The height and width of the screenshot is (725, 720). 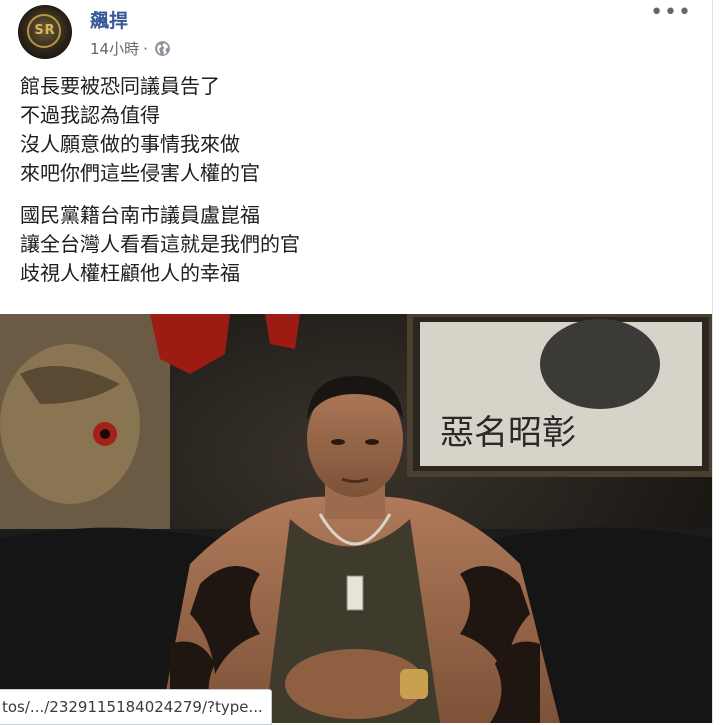 I want to click on post-line: 館長要被恐同議員告了, so click(x=120, y=86).